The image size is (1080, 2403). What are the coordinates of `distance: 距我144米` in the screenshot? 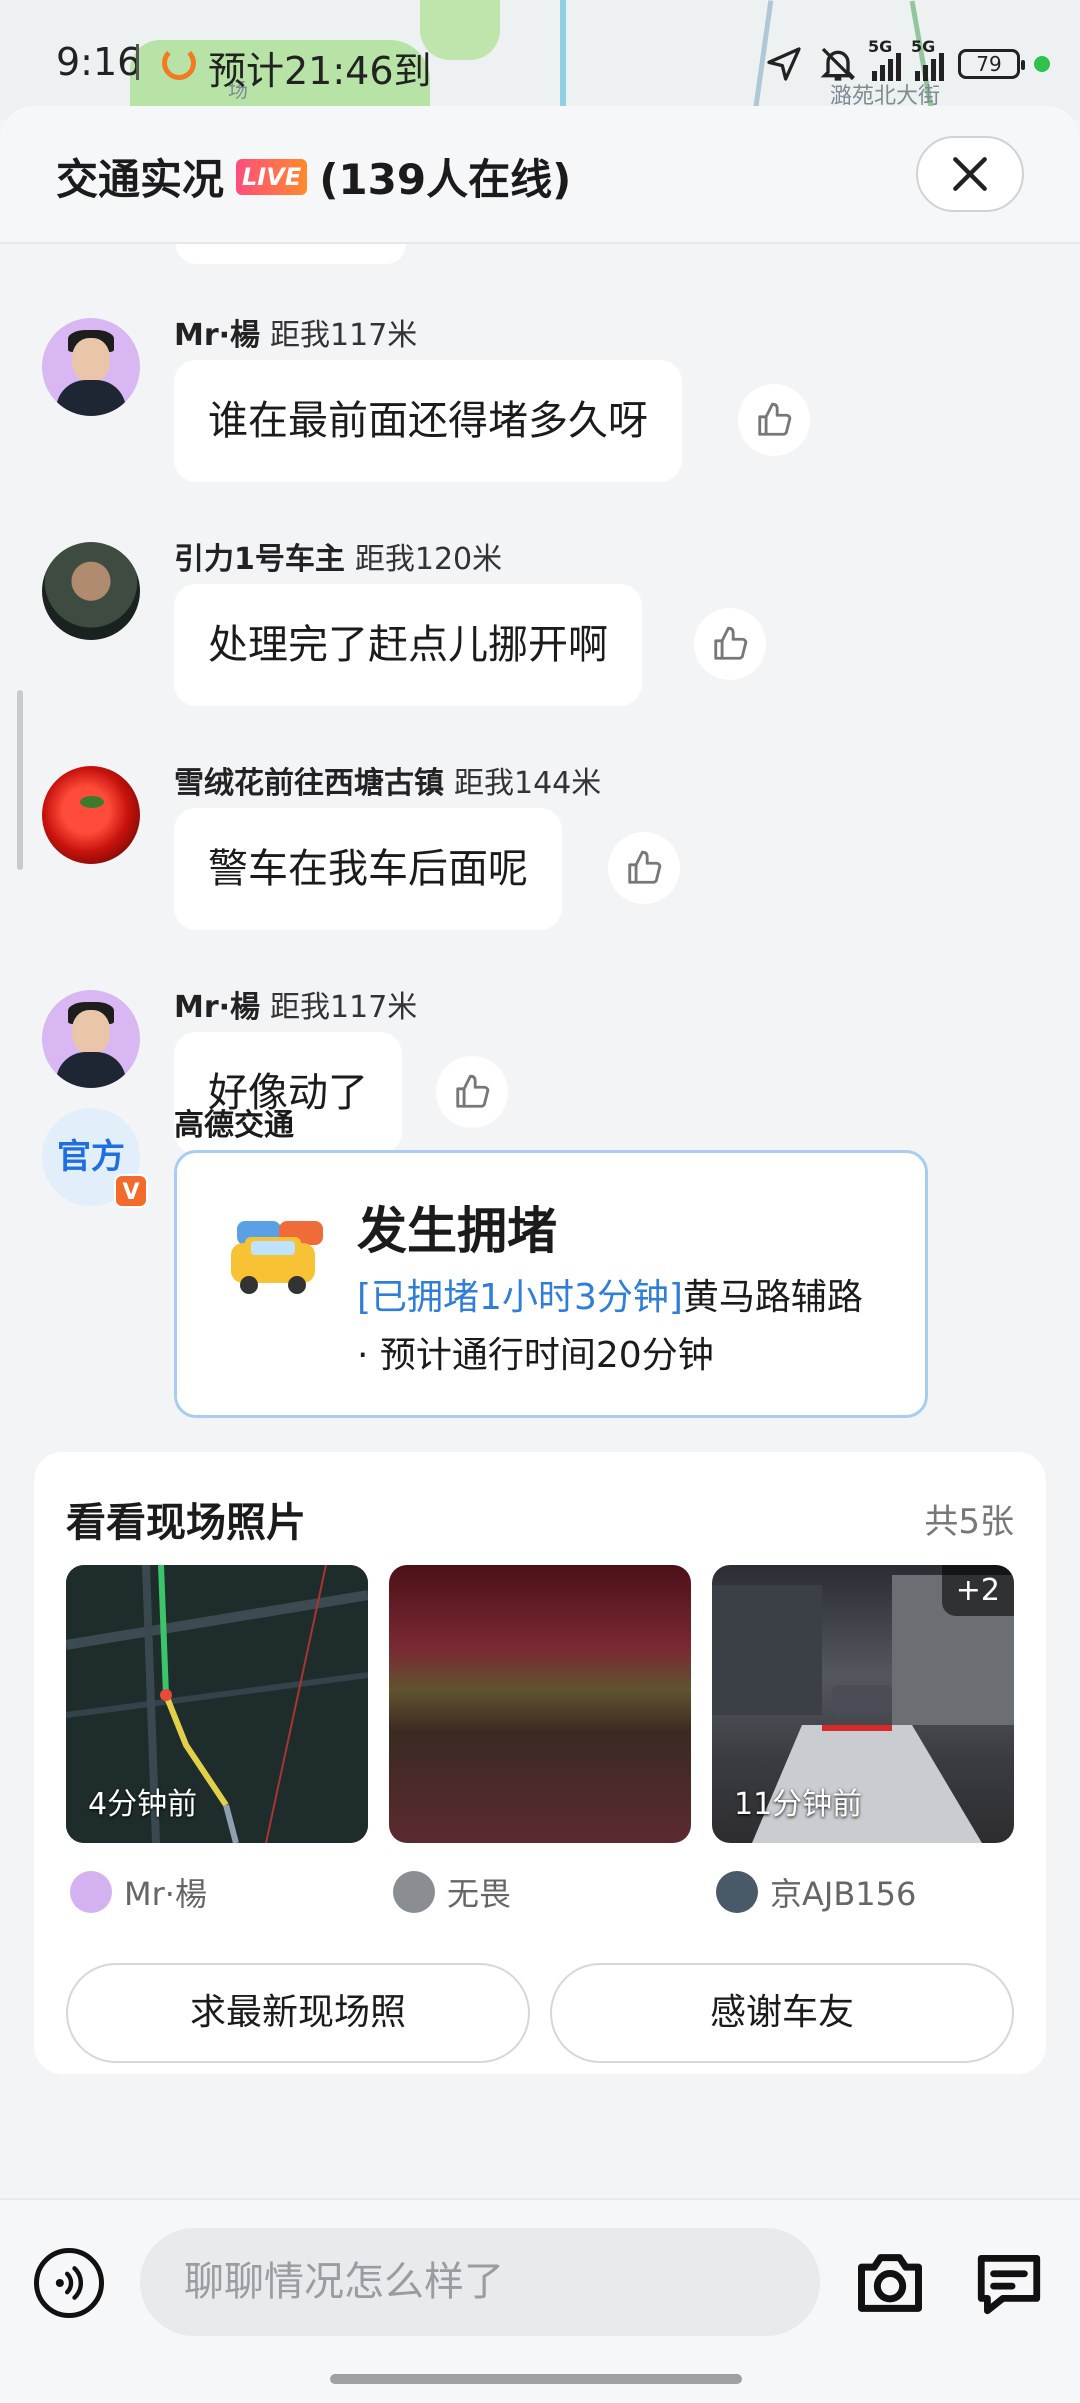 It's located at (528, 783).